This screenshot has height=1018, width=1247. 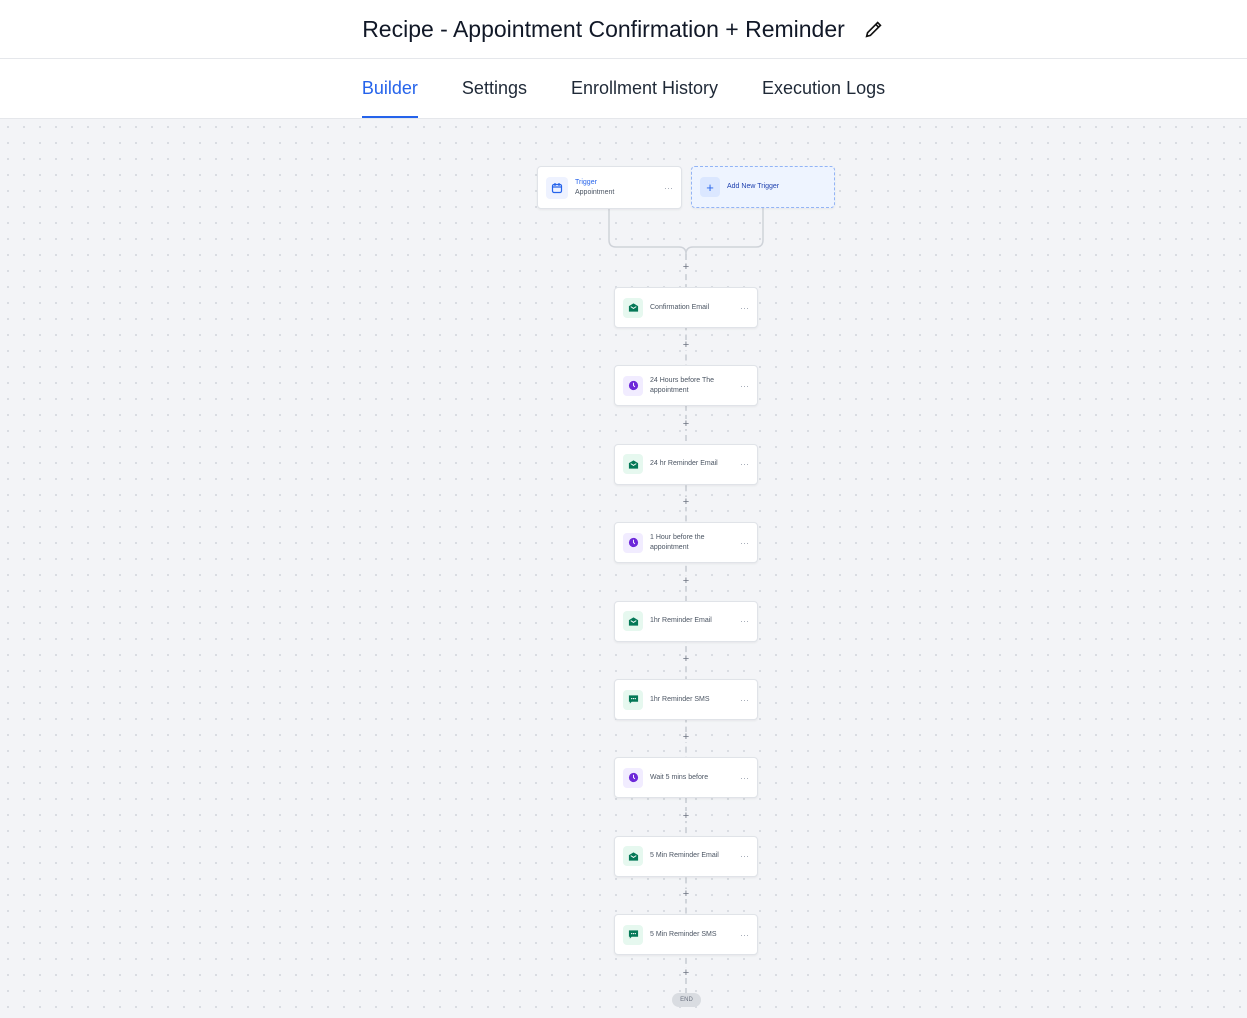 I want to click on trigger-card: Trigger Appointment ···, so click(x=609, y=187).